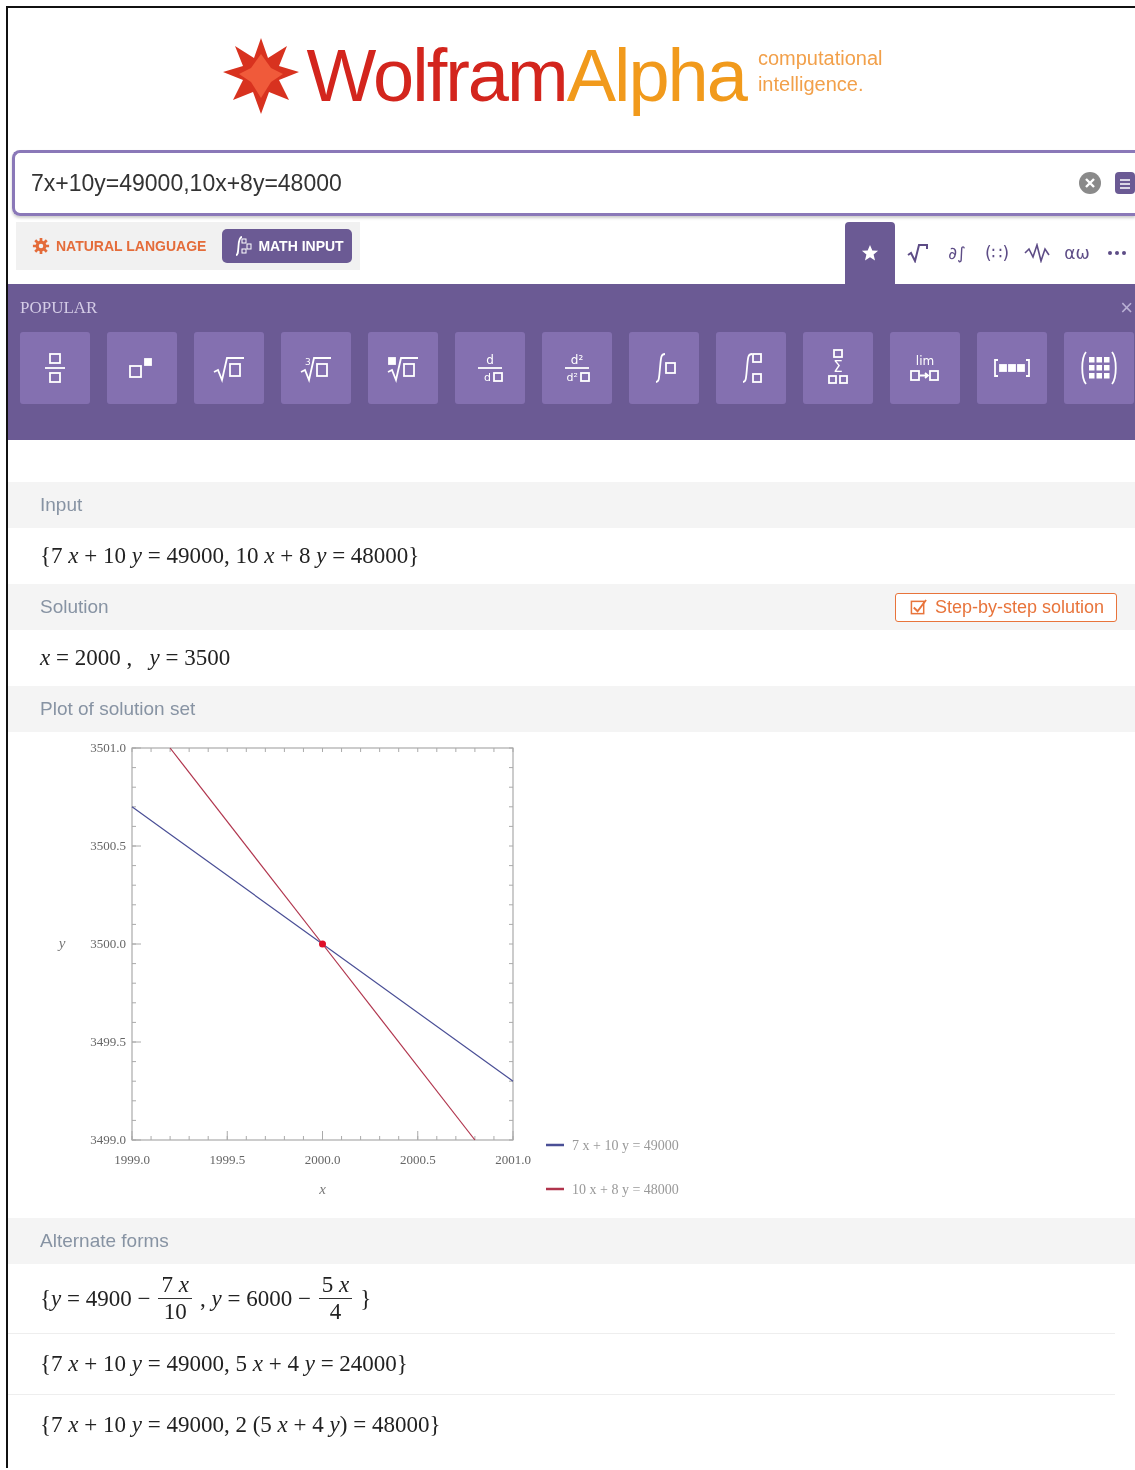 The width and height of the screenshot is (1135, 1470). Describe the element at coordinates (1012, 368) in the screenshot. I see `vector-template-button` at that location.